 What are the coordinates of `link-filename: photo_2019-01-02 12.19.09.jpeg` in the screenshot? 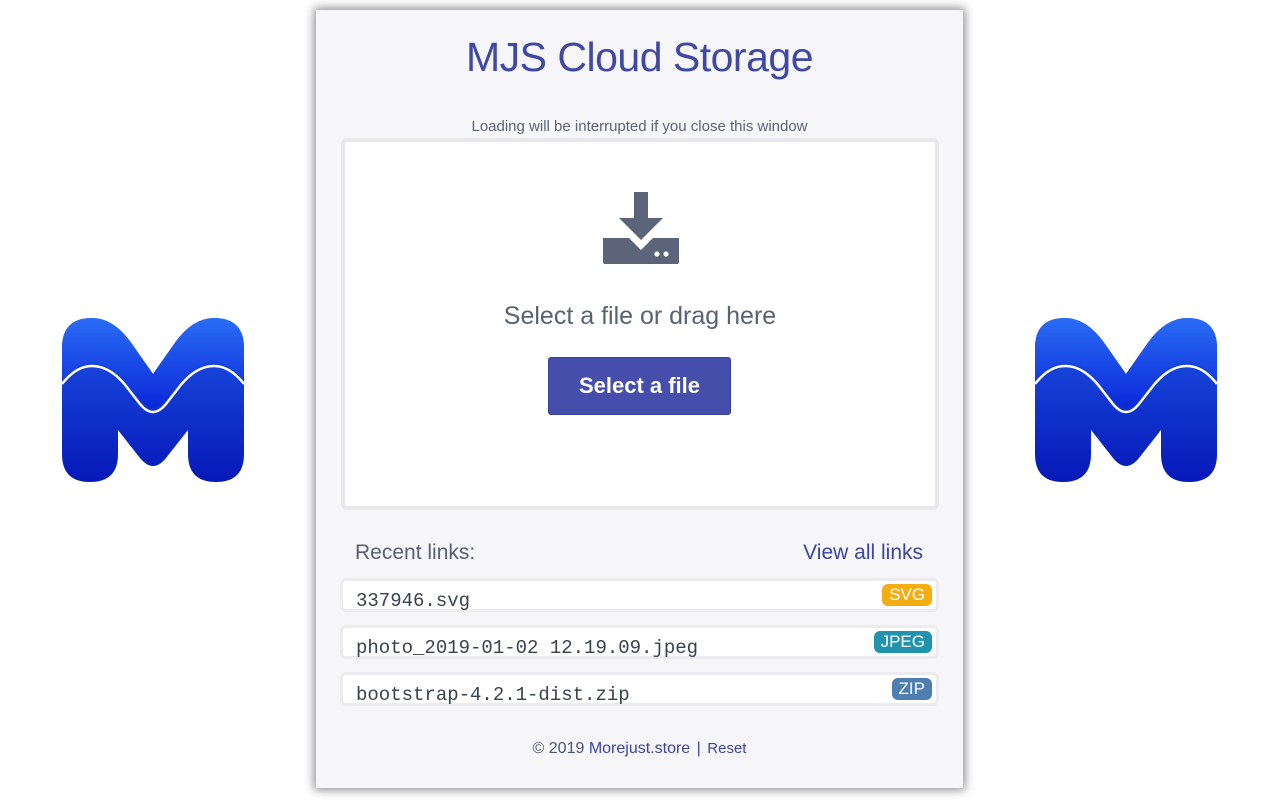 It's located at (527, 648).